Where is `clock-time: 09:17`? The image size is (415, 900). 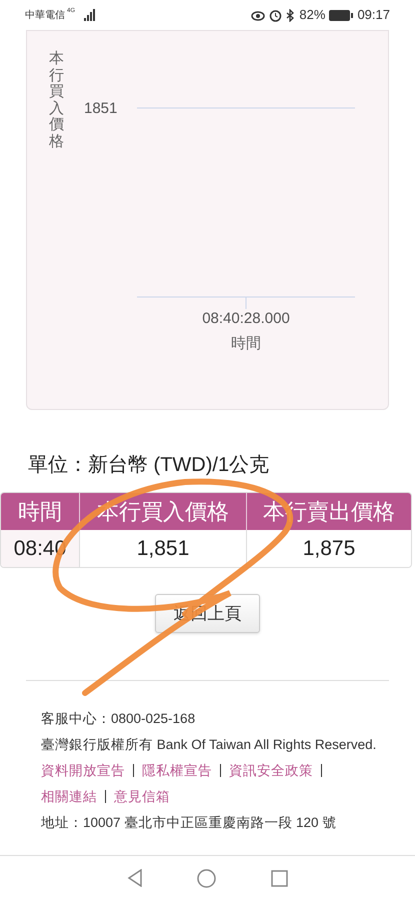
clock-time: 09:17 is located at coordinates (373, 15).